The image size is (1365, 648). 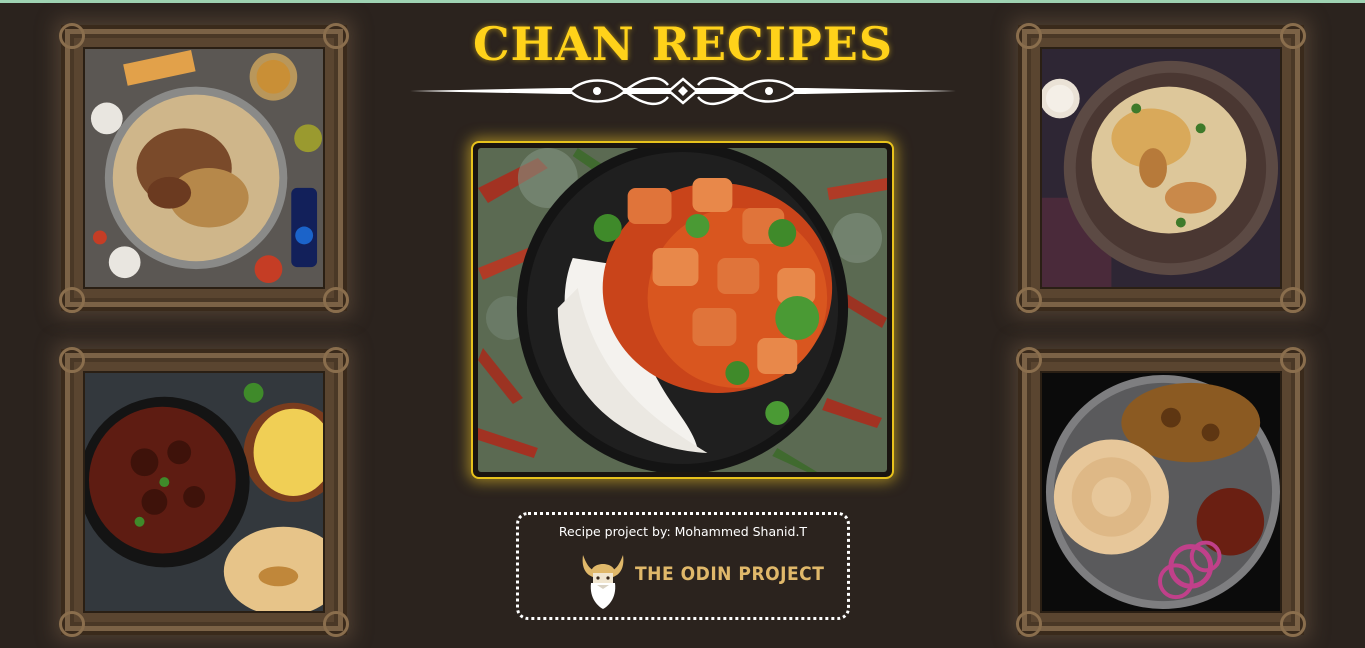 I want to click on odin-viking-logo-icon, so click(x=603, y=579).